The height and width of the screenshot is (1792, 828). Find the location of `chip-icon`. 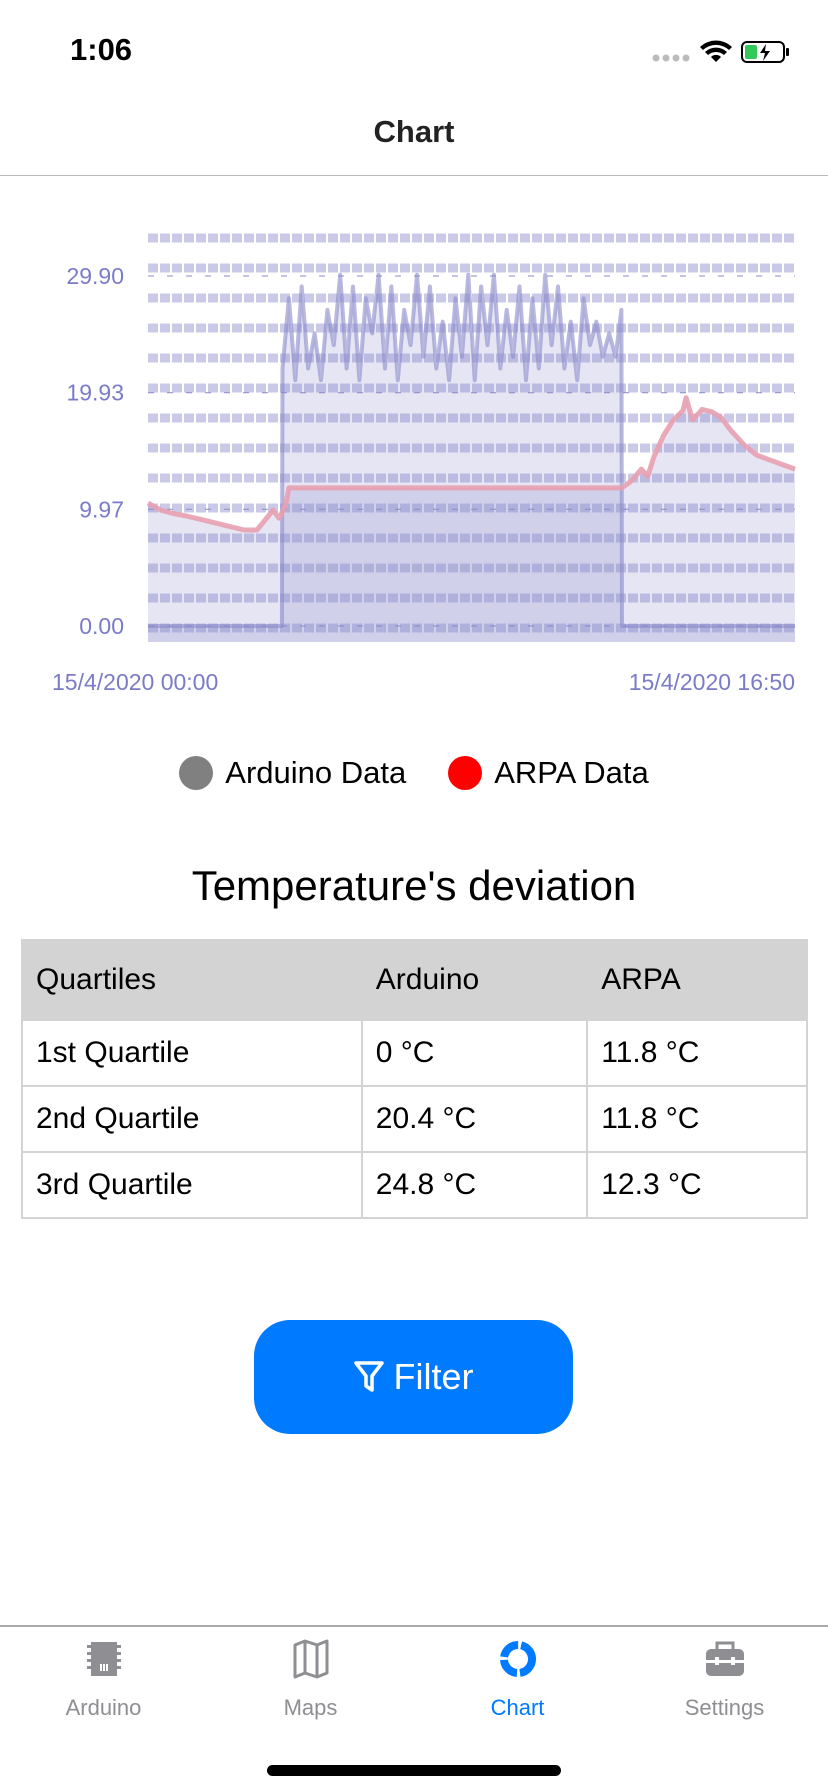

chip-icon is located at coordinates (103, 1659).